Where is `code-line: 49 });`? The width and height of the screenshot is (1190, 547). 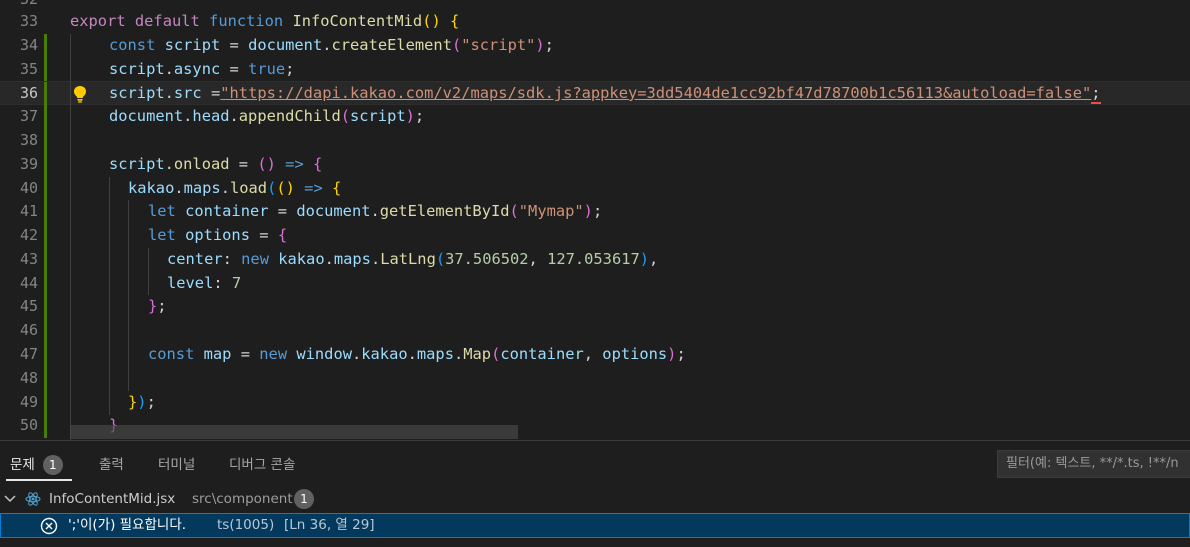 code-line: 49 }); is located at coordinates (595, 403).